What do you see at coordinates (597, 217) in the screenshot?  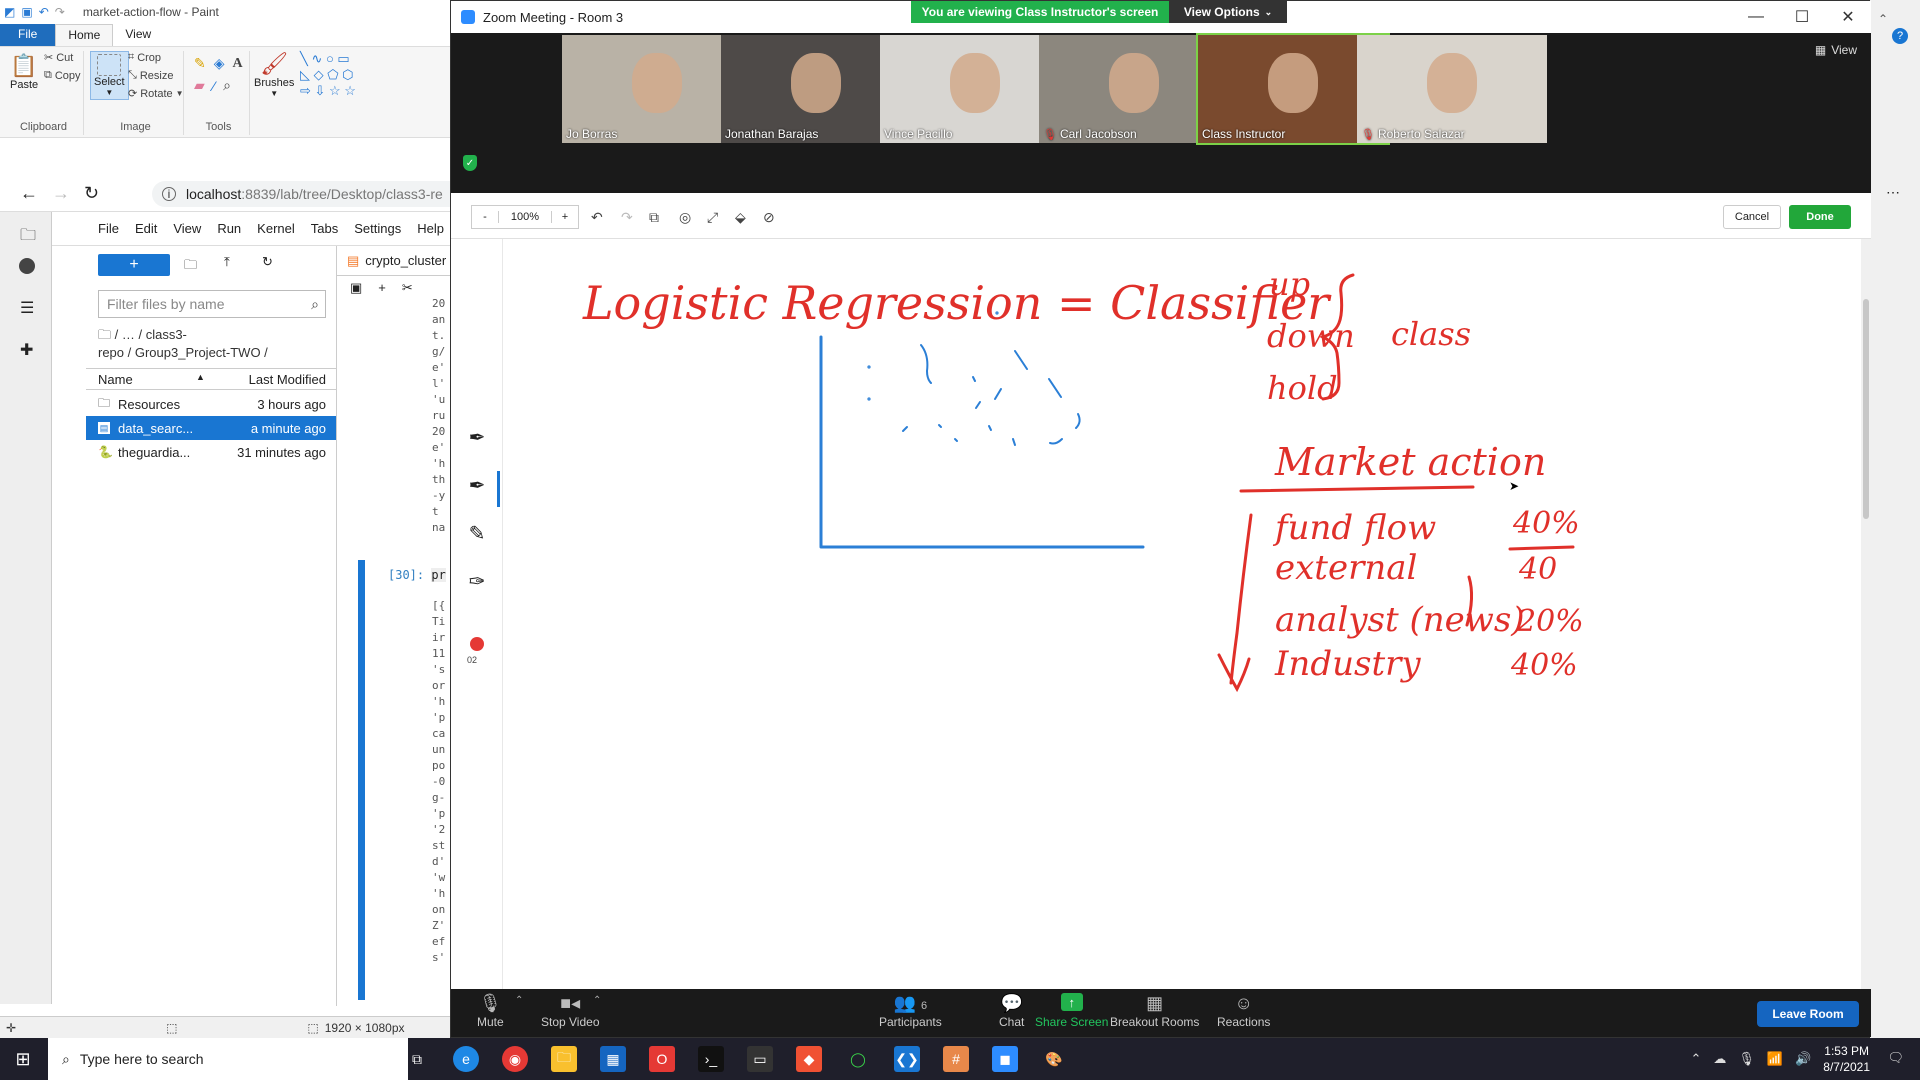 I see `undo-icon: ↶` at bounding box center [597, 217].